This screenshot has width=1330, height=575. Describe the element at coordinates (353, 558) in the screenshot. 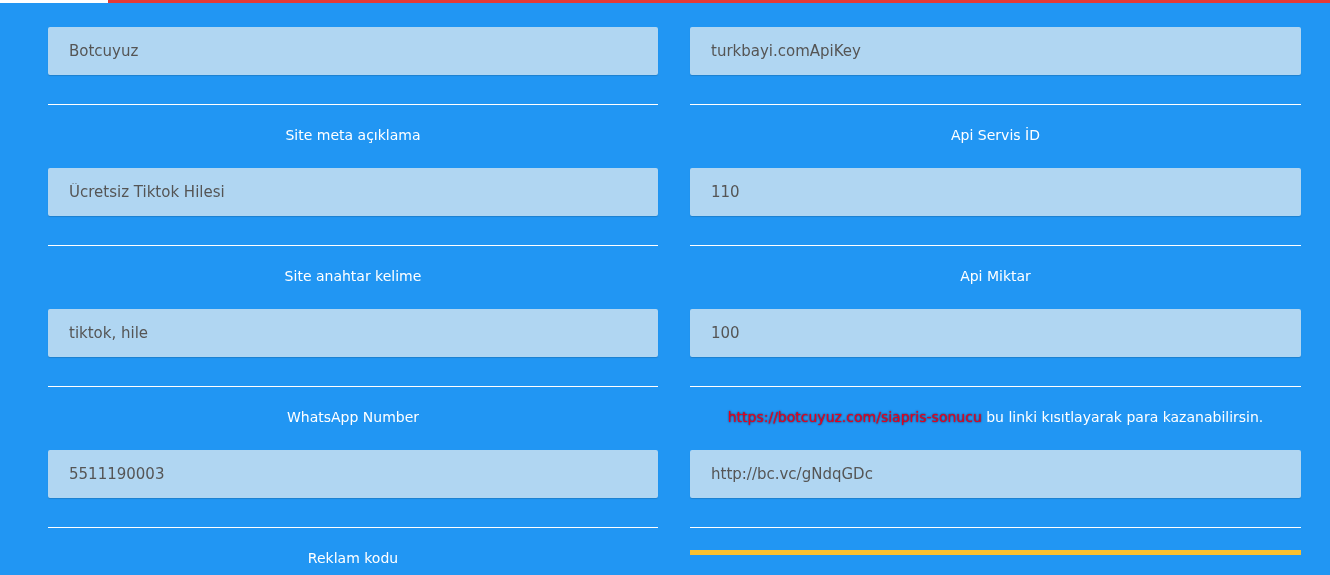

I see `field-label: Reklam kodu` at that location.